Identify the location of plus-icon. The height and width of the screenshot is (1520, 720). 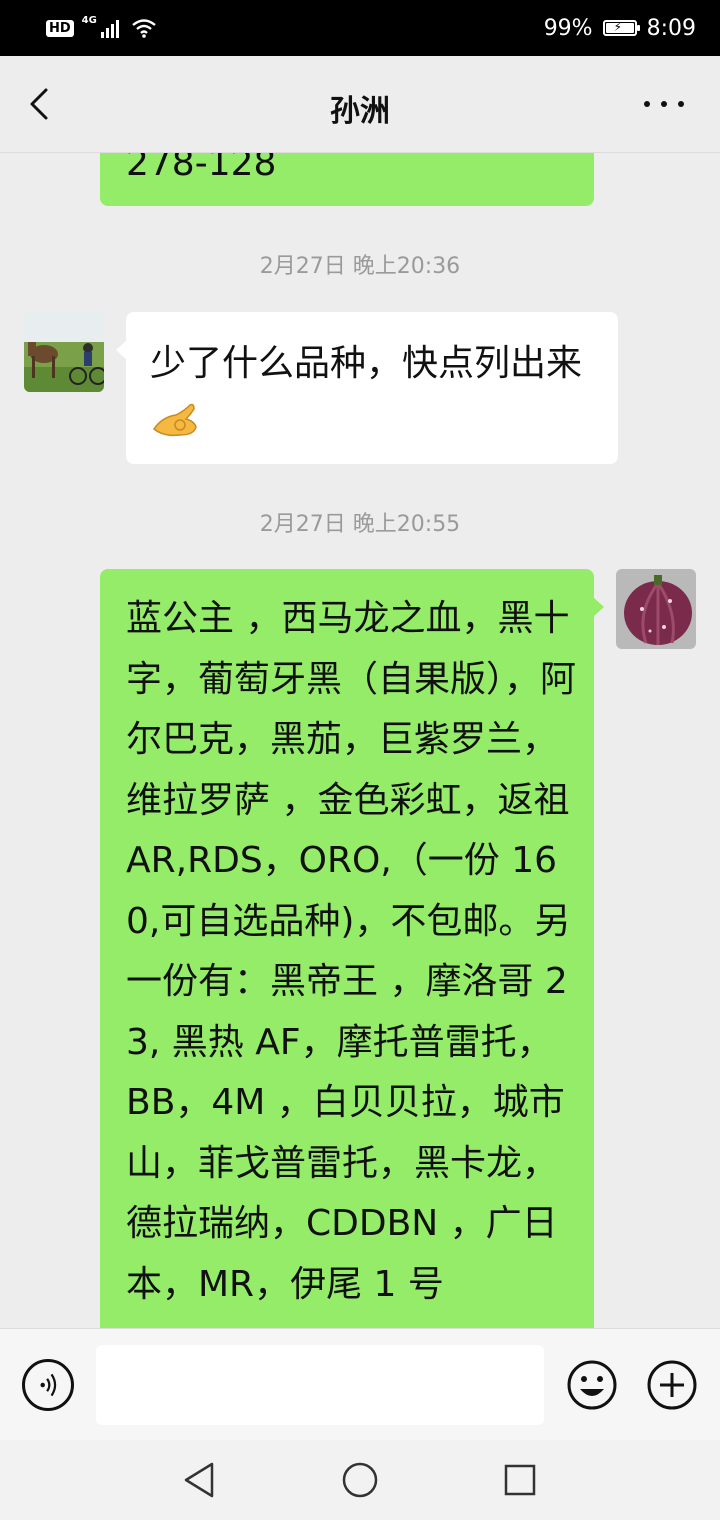
(672, 1385).